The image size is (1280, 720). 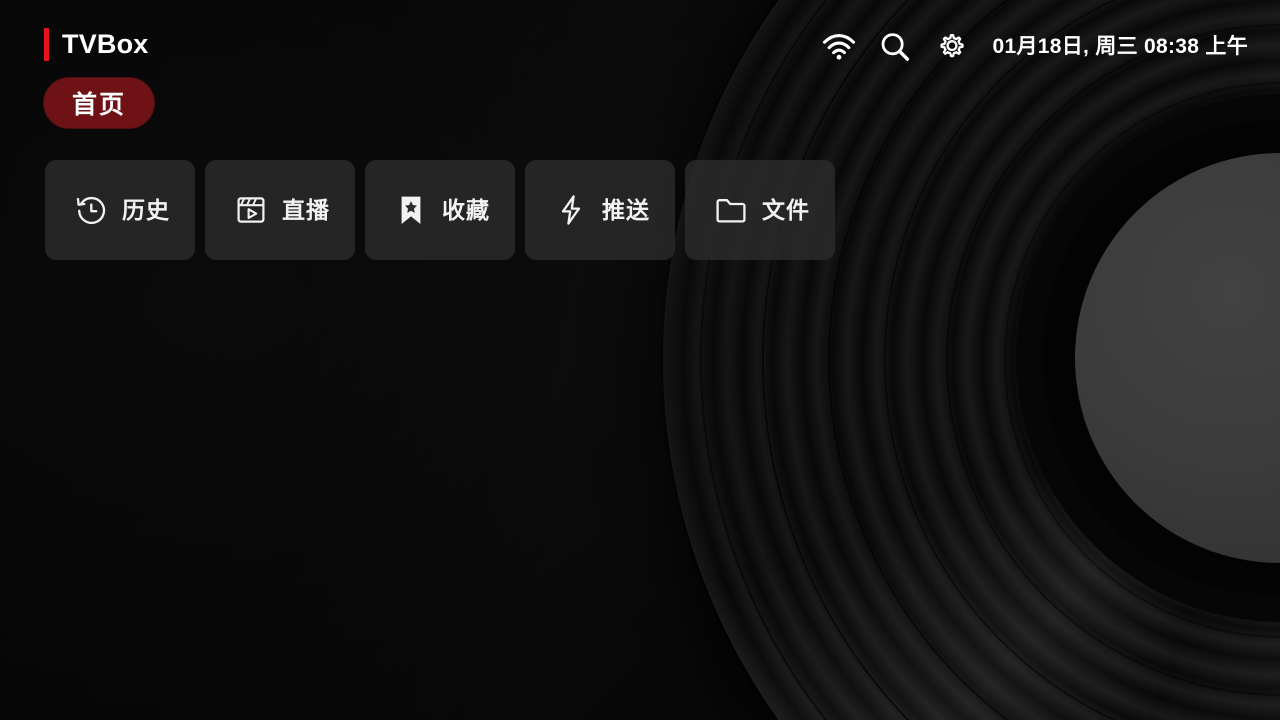 I want to click on brand-accent-bar, so click(x=46, y=44).